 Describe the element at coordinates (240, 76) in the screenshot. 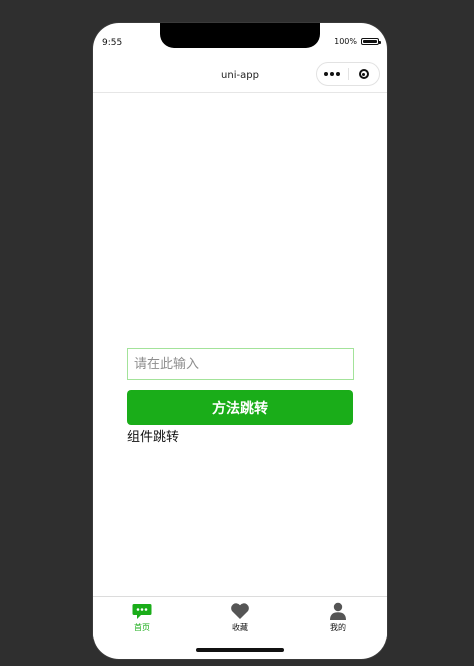

I see `navigation-bar: uni-app` at that location.